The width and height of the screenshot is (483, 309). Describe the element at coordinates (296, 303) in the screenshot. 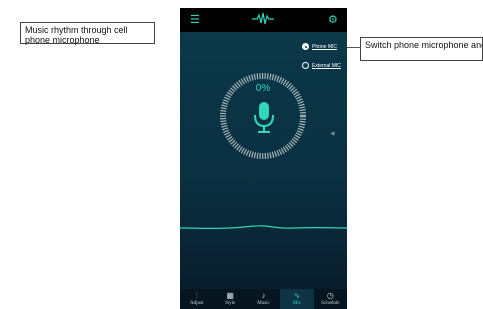

I see `tab-label: Mic` at that location.